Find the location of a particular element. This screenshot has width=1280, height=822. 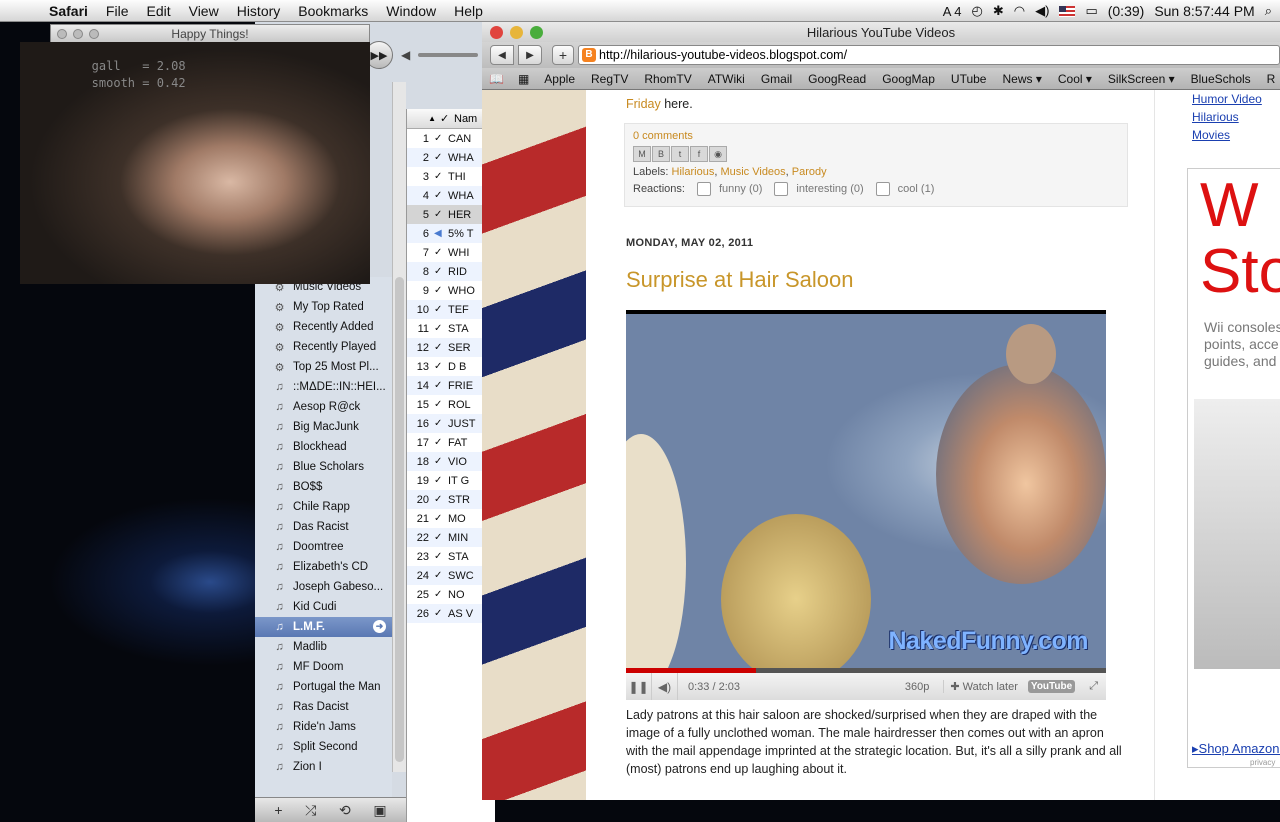

hilarious-movies-link: Hilarious Movies is located at coordinates (1236, 126).